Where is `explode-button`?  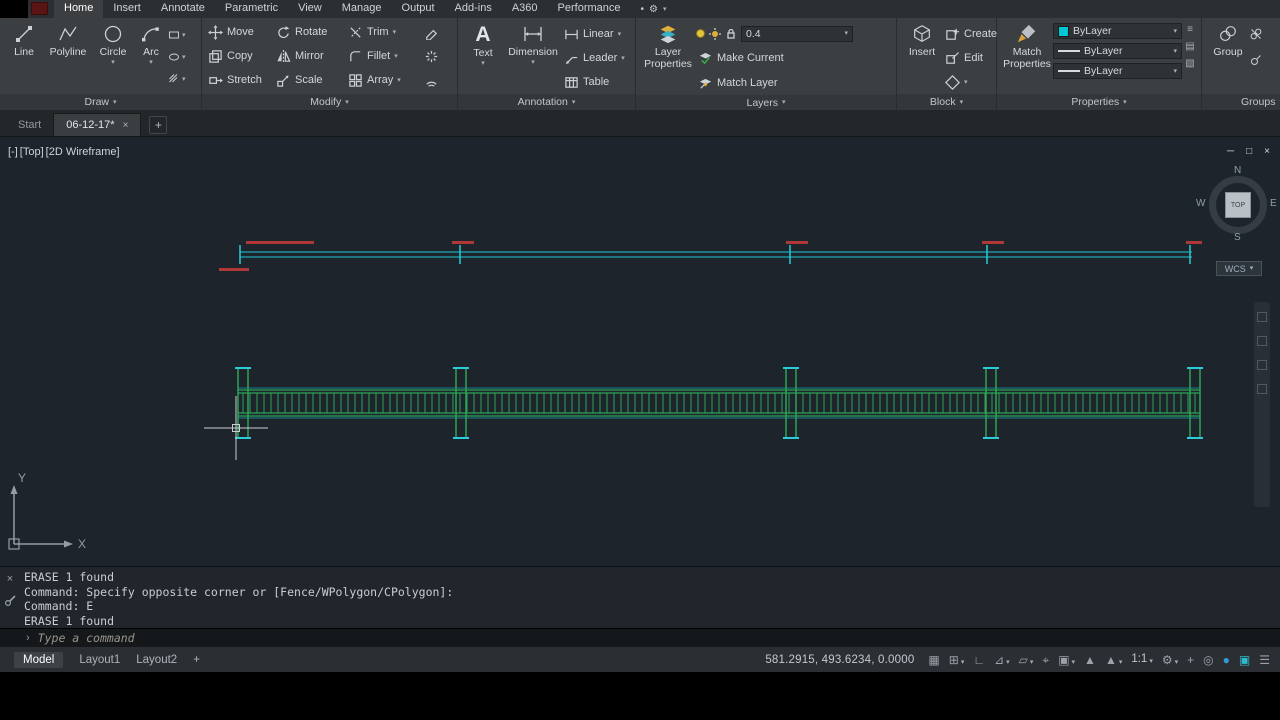 explode-button is located at coordinates (435, 56).